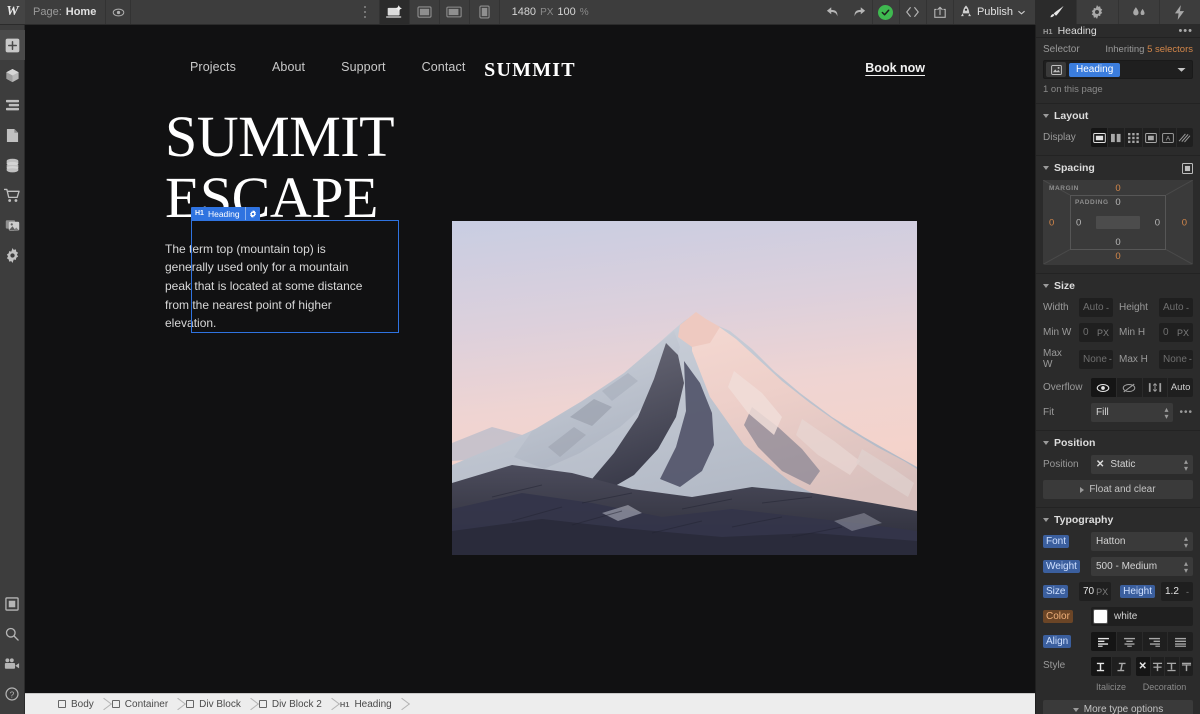 The height and width of the screenshot is (714, 1200). Describe the element at coordinates (1118, 286) in the screenshot. I see `size-section-title: Size` at that location.